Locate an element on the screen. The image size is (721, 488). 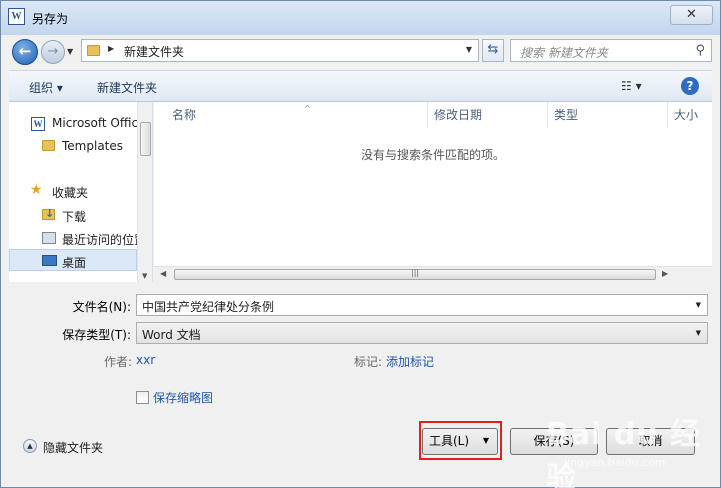
refresh-button: ⇆ is located at coordinates (493, 50).